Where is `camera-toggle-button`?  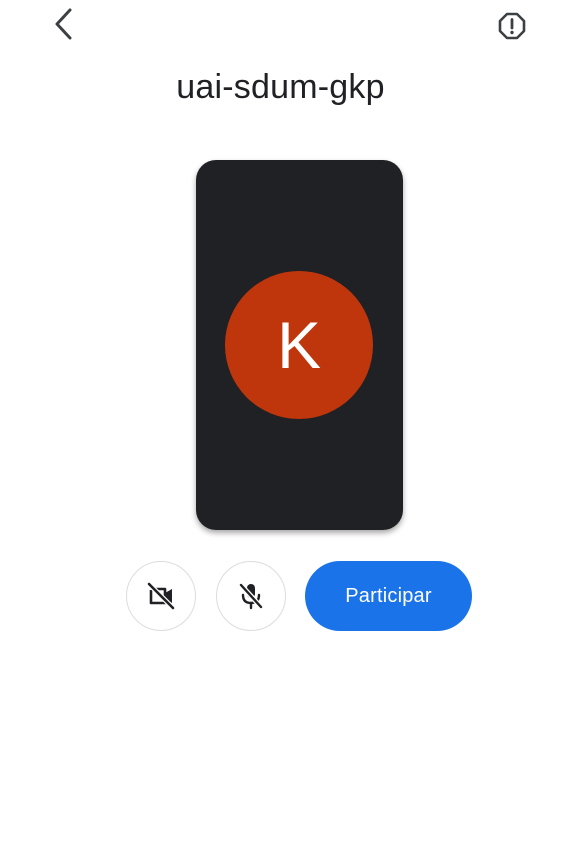 camera-toggle-button is located at coordinates (161, 596).